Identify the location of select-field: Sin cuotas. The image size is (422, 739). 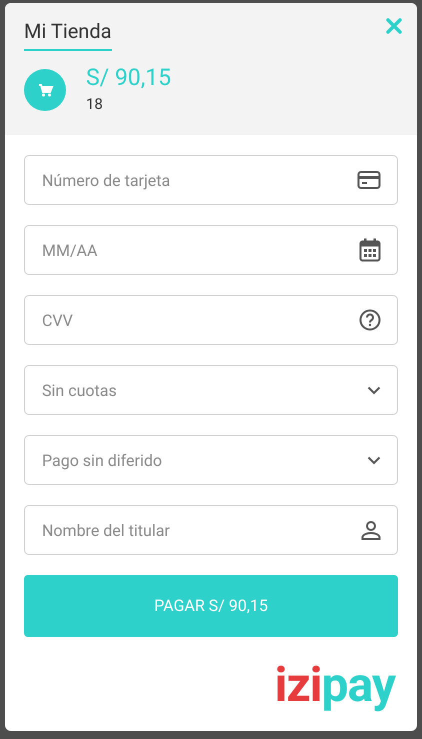
(211, 390).